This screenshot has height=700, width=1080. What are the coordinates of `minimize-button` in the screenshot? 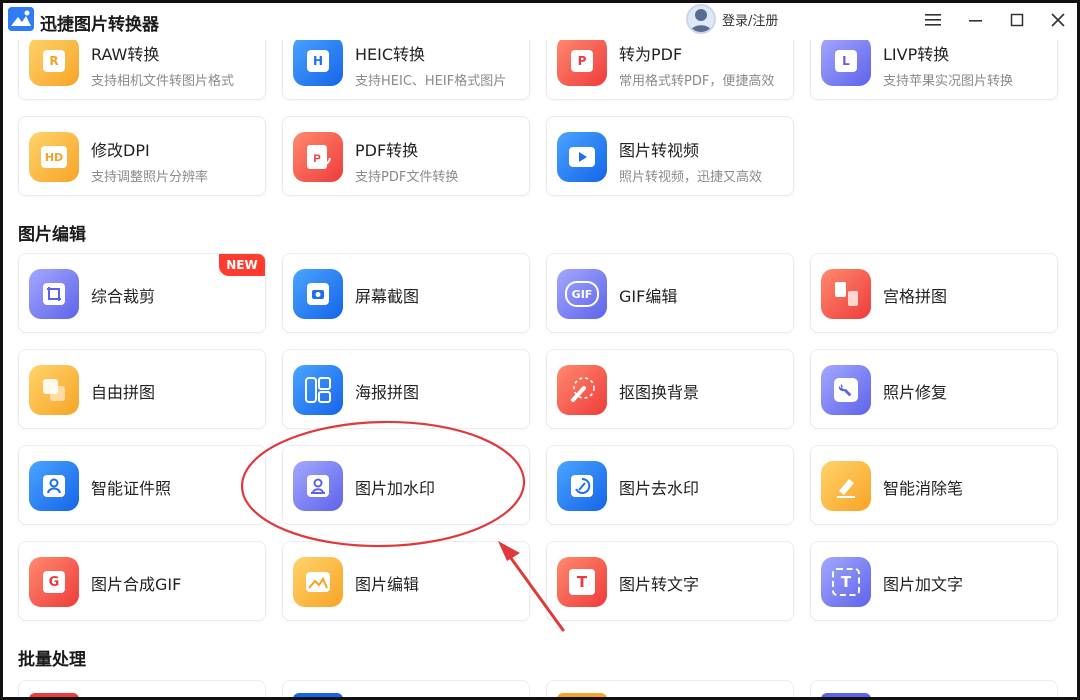 It's located at (975, 20).